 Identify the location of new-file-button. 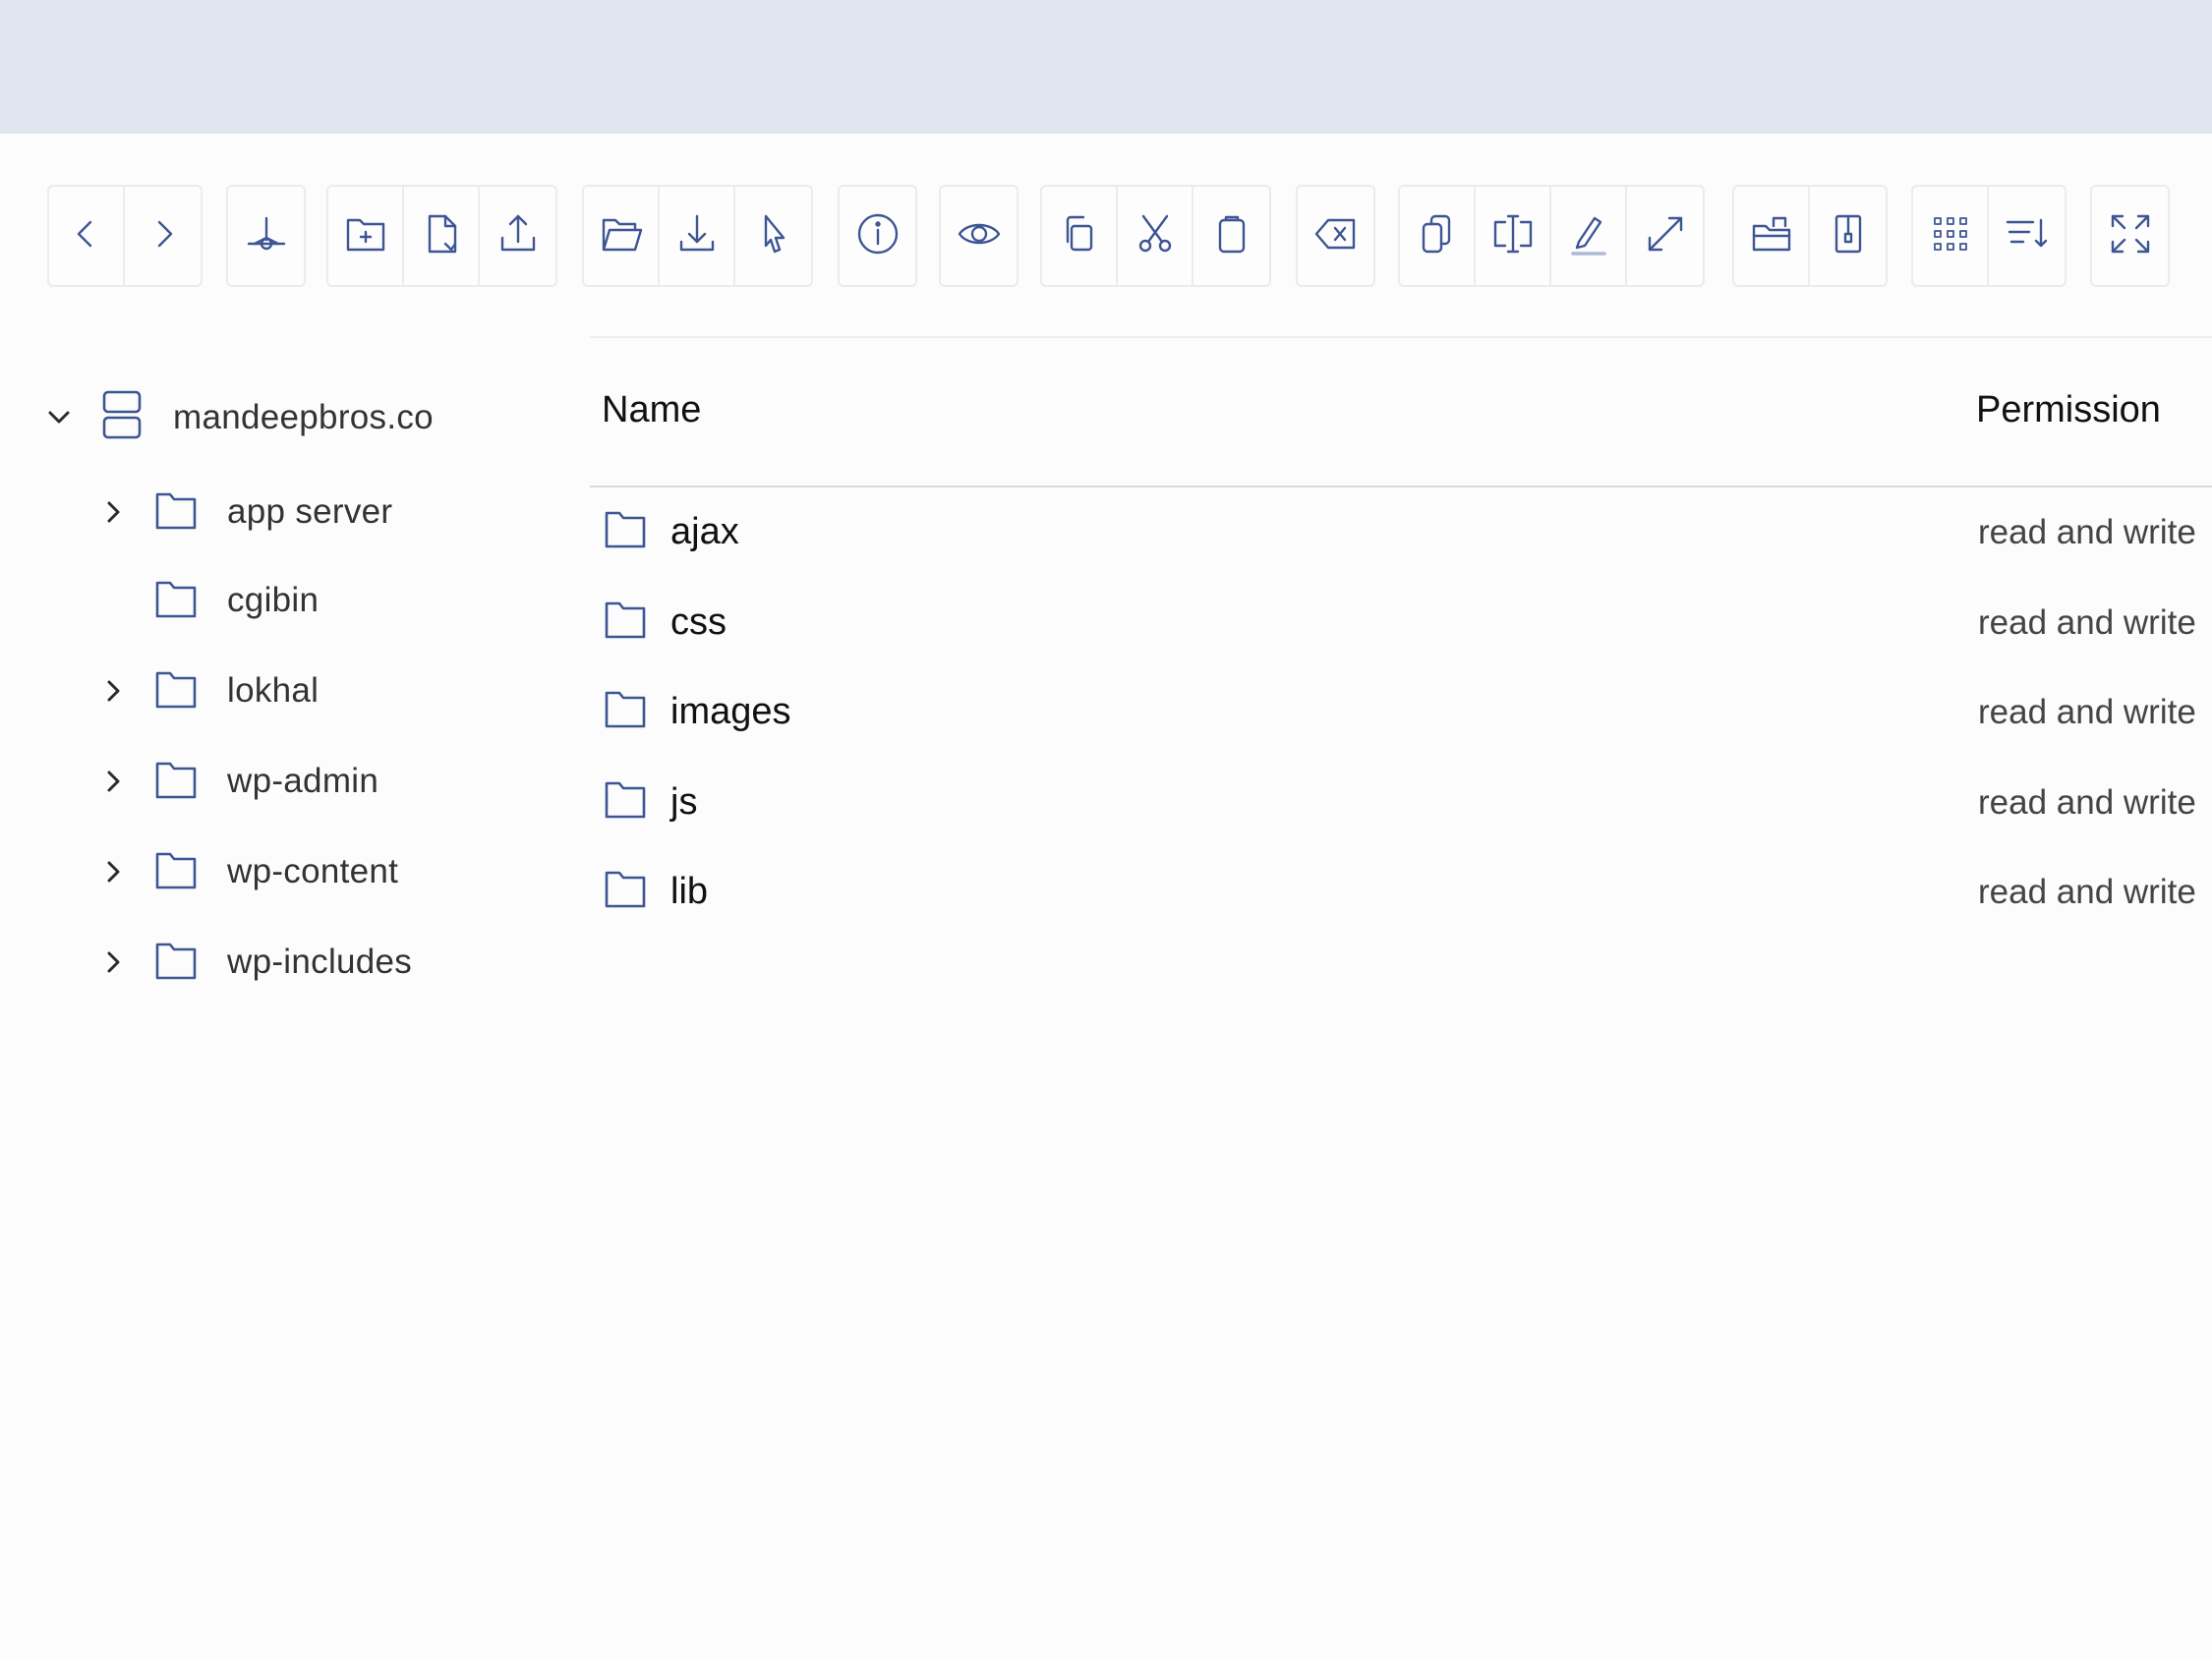
(442, 236).